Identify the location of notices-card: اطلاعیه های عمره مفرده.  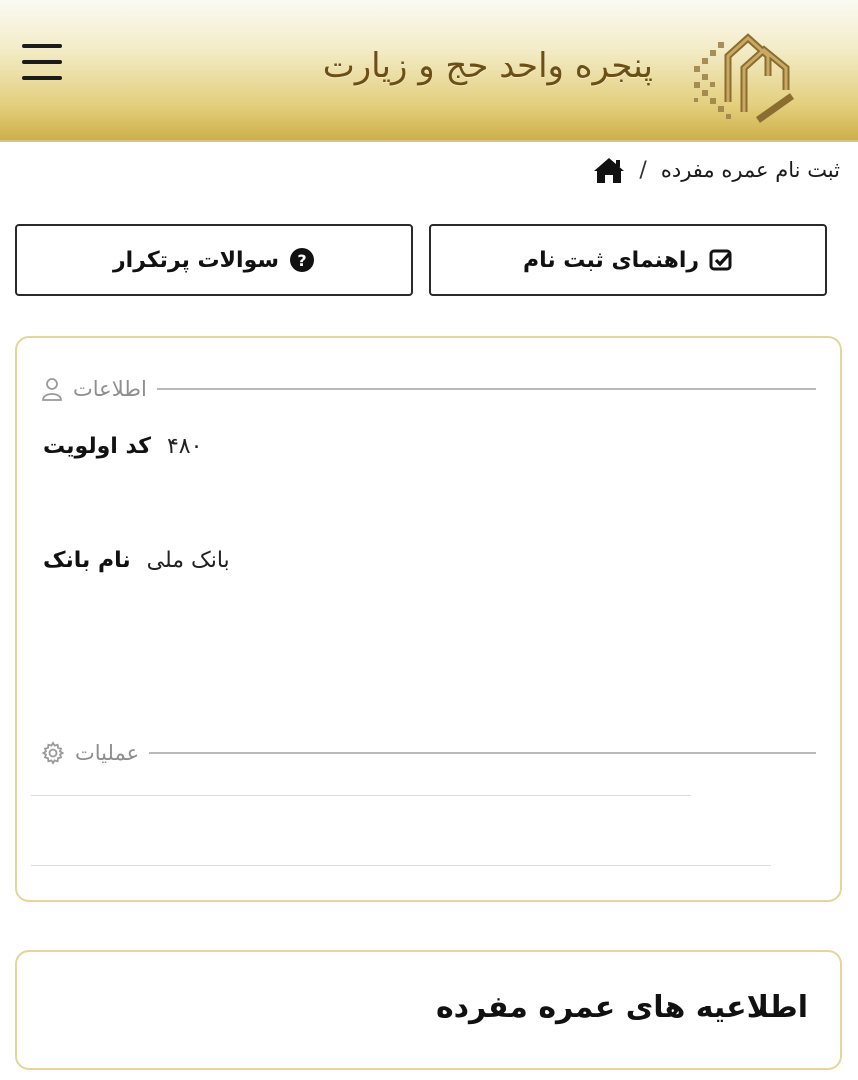
(428, 1010).